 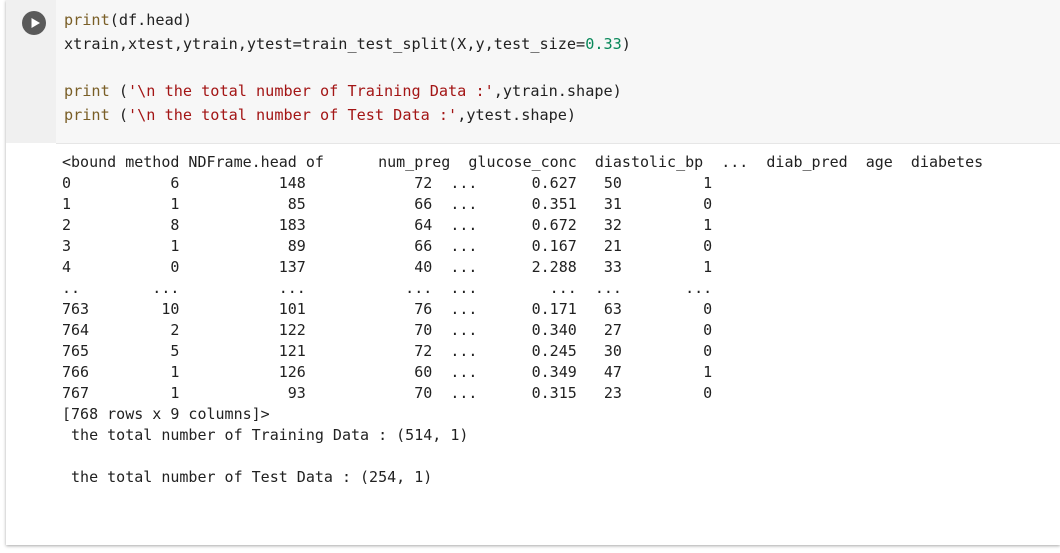 I want to click on play-icon, so click(x=35, y=23).